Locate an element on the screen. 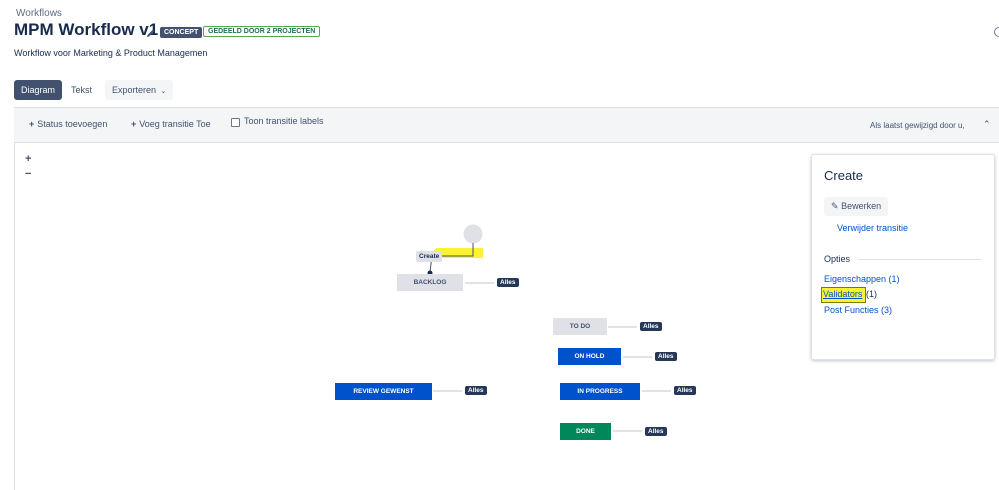  status-backlog: BACKLOG is located at coordinates (430, 282).